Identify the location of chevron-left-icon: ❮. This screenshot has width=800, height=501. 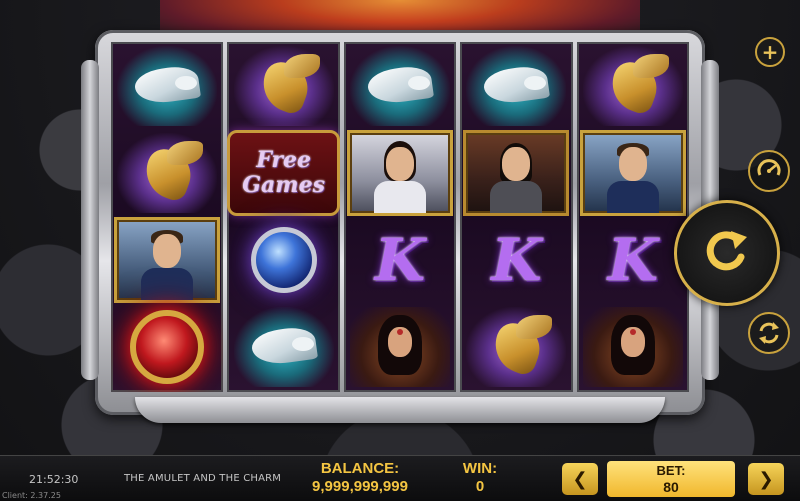
(580, 479).